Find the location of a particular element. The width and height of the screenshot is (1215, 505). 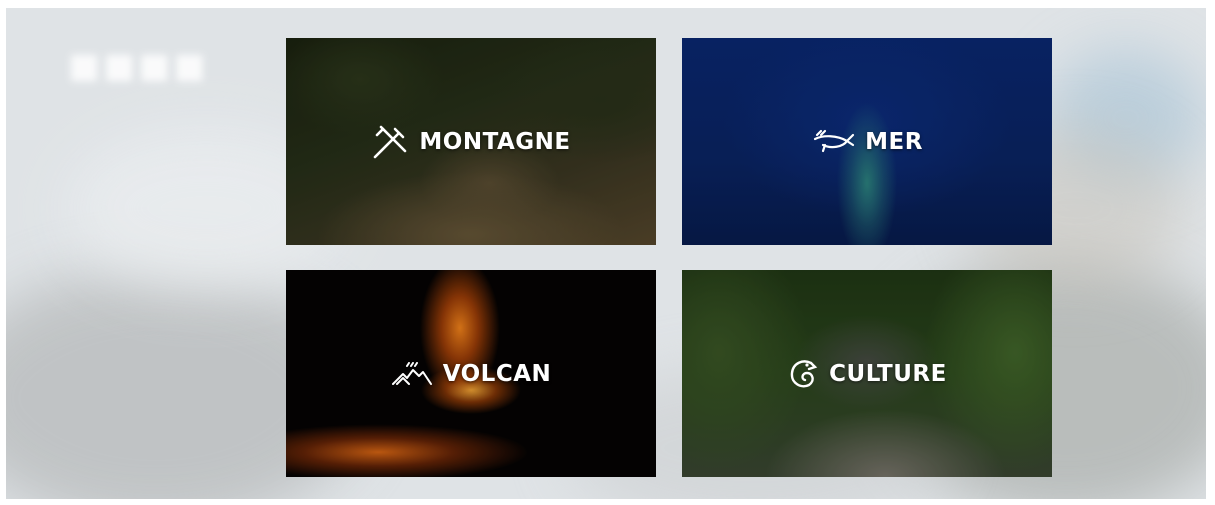

category-label-group: VOLCAN is located at coordinates (471, 374).